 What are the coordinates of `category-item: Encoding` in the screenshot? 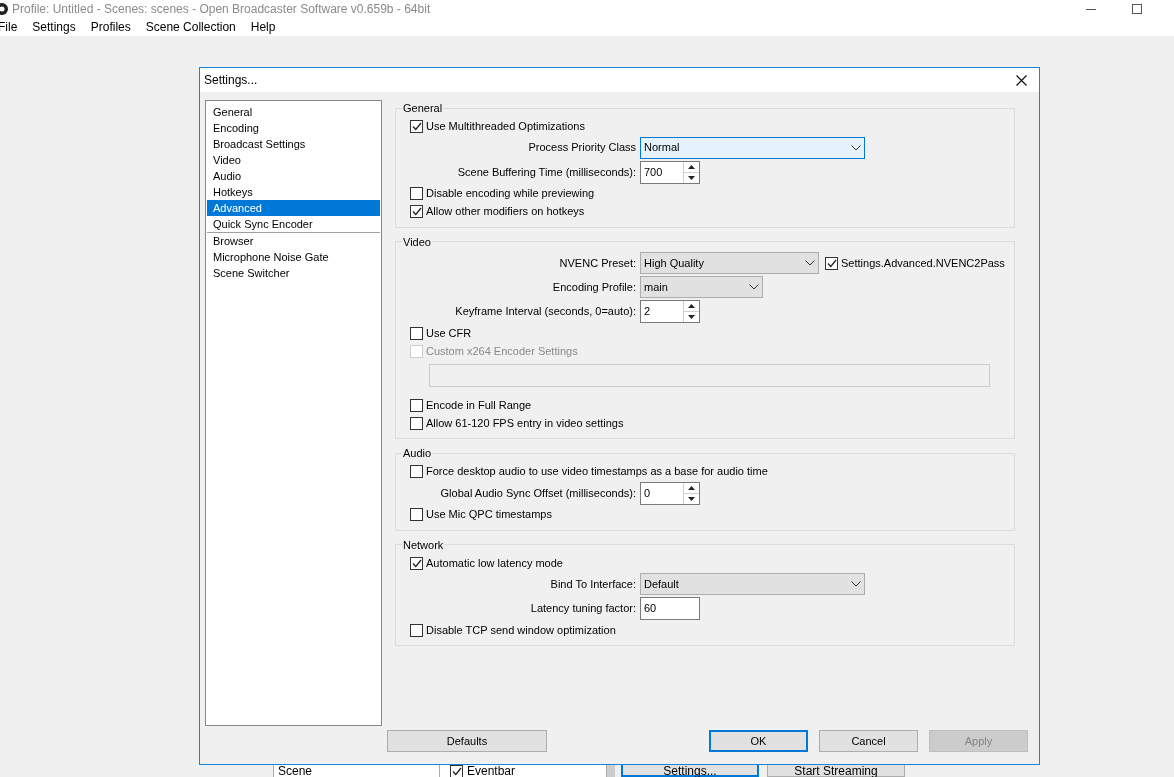 It's located at (293, 128).